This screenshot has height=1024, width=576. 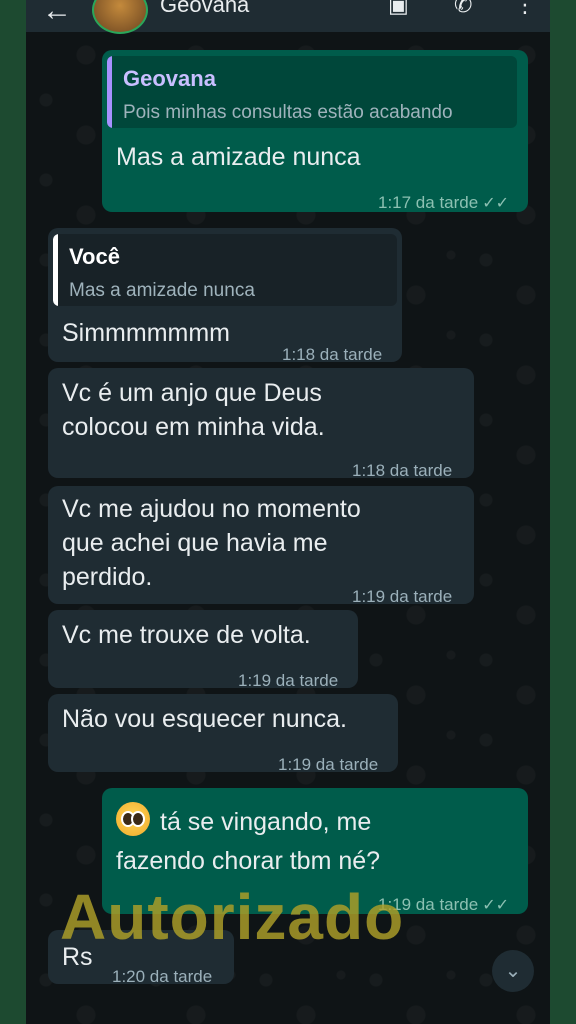 What do you see at coordinates (146, 333) in the screenshot?
I see `message-text: Simmmmmmm` at bounding box center [146, 333].